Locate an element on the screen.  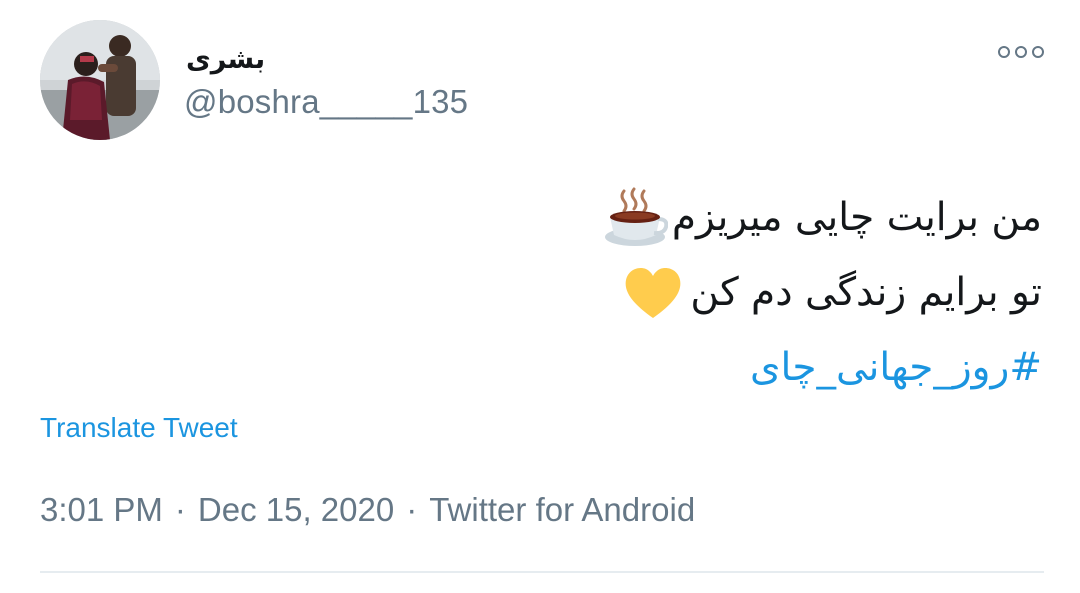
translate-tweet-link: Translate Tweet is located at coordinates (139, 428).